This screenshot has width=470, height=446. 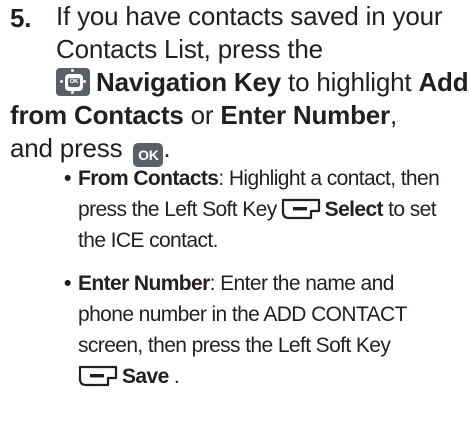 What do you see at coordinates (148, 178) in the screenshot?
I see `from-contacts-title: From Contacts` at bounding box center [148, 178].